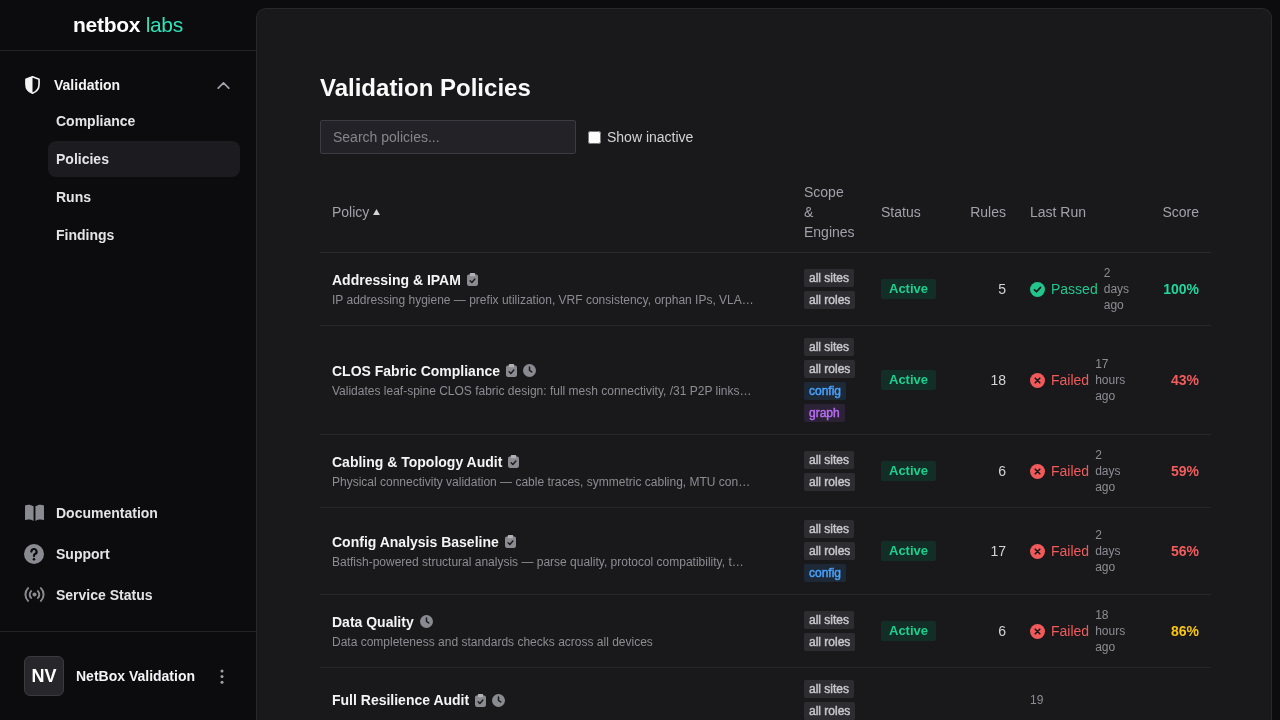  Describe the element at coordinates (1110, 631) in the screenshot. I see `run-time: 18 hours ago` at that location.